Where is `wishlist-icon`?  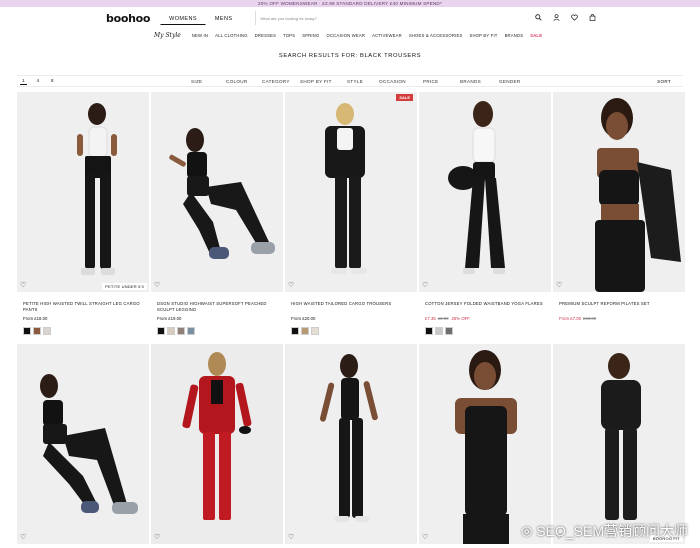 wishlist-icon is located at coordinates (574, 18).